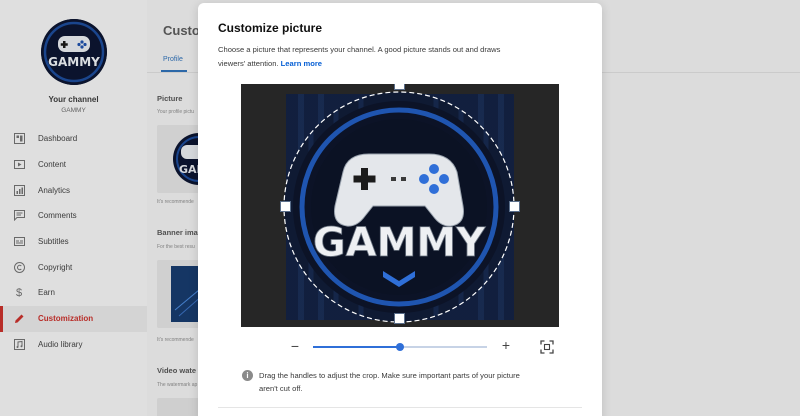 The height and width of the screenshot is (416, 800). I want to click on zoom-slider-thumb, so click(400, 347).